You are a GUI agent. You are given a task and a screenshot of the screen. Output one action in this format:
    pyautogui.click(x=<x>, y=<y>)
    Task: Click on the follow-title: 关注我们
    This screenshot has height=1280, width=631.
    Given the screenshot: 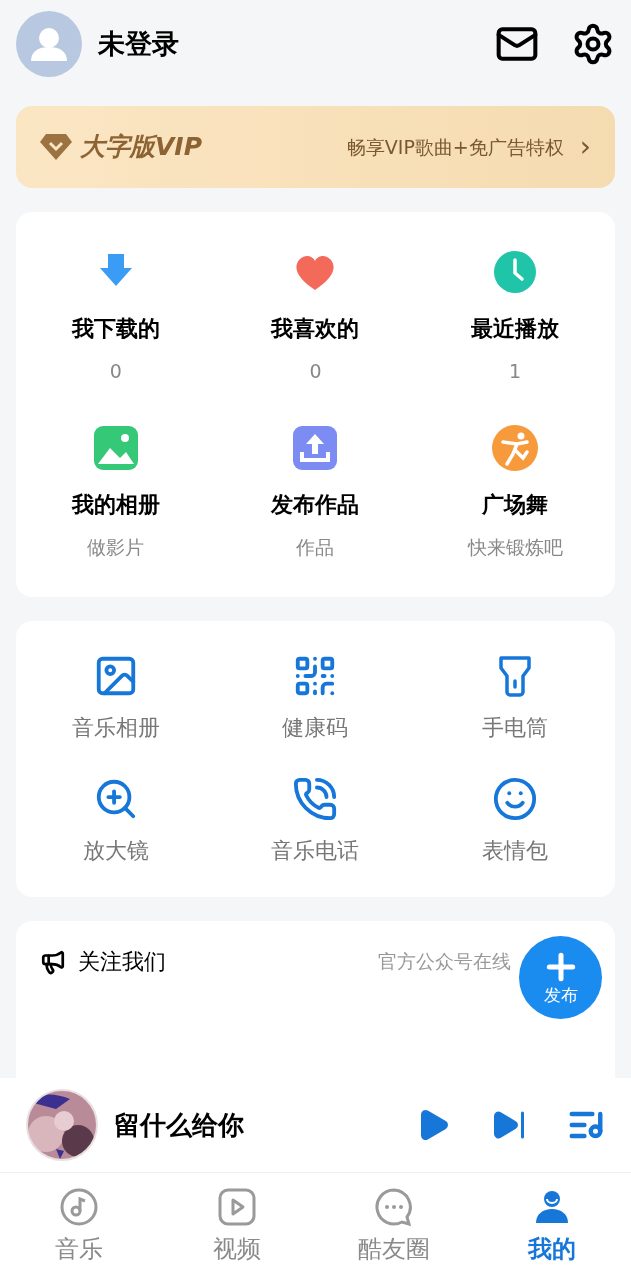 What is the action you would take?
    pyautogui.click(x=222, y=961)
    